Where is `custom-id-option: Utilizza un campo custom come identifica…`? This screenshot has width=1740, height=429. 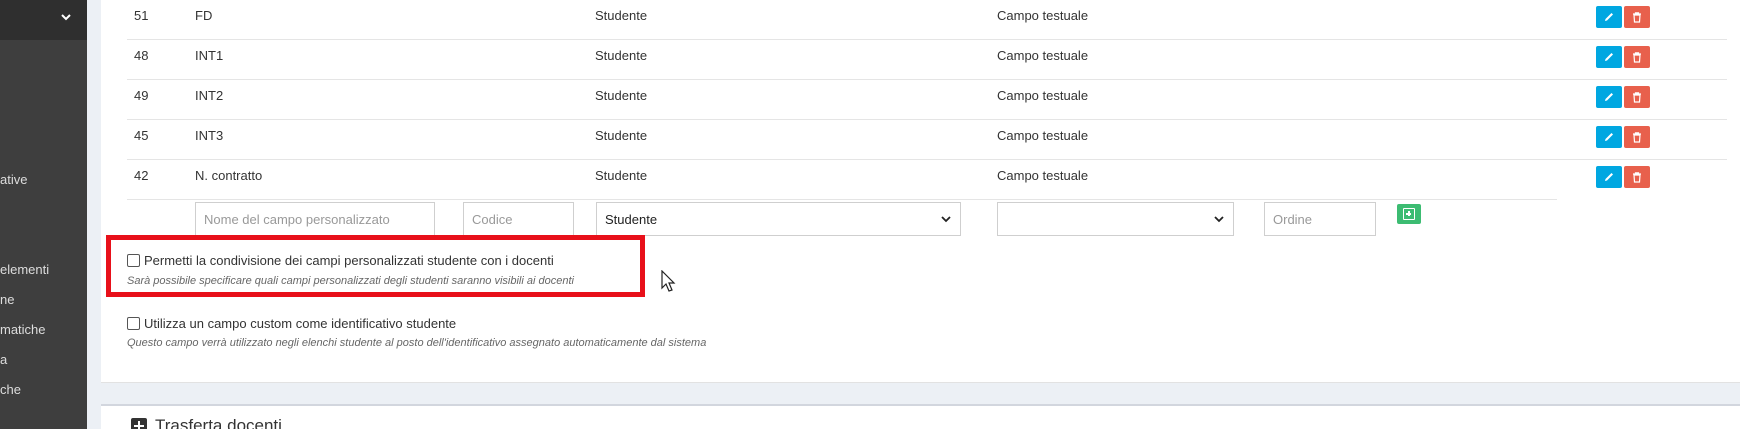 custom-id-option: Utilizza un campo custom come identifica… is located at coordinates (291, 323).